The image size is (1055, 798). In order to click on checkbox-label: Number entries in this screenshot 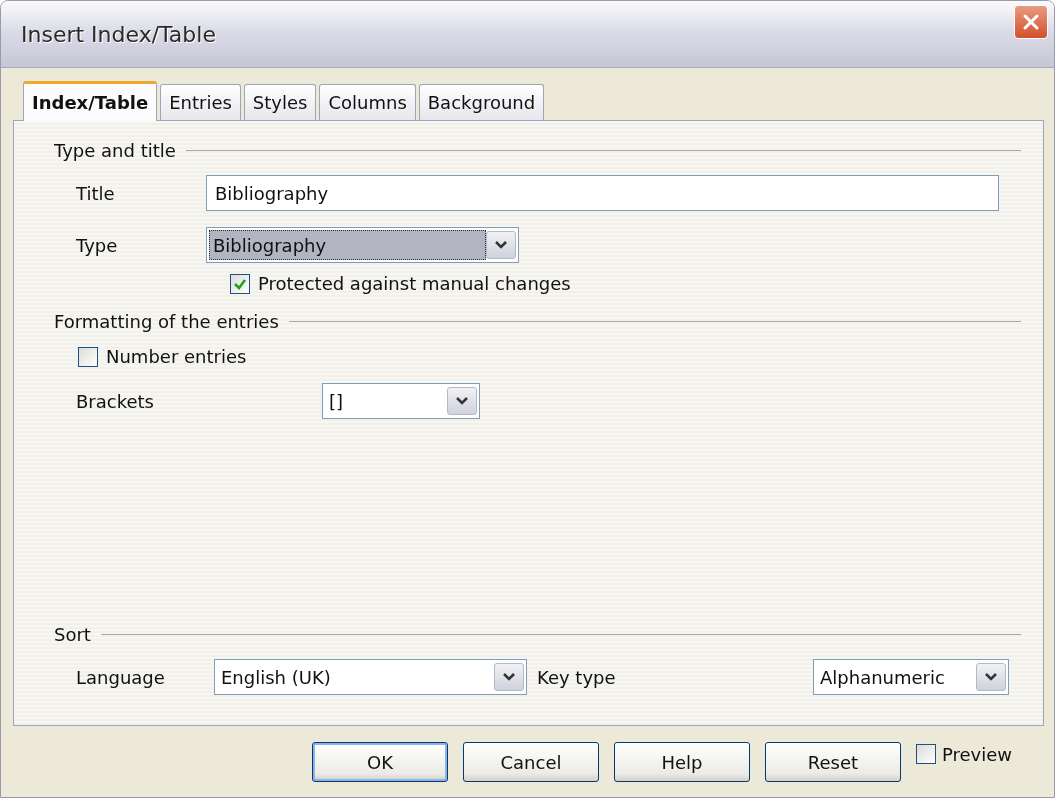, I will do `click(176, 356)`.